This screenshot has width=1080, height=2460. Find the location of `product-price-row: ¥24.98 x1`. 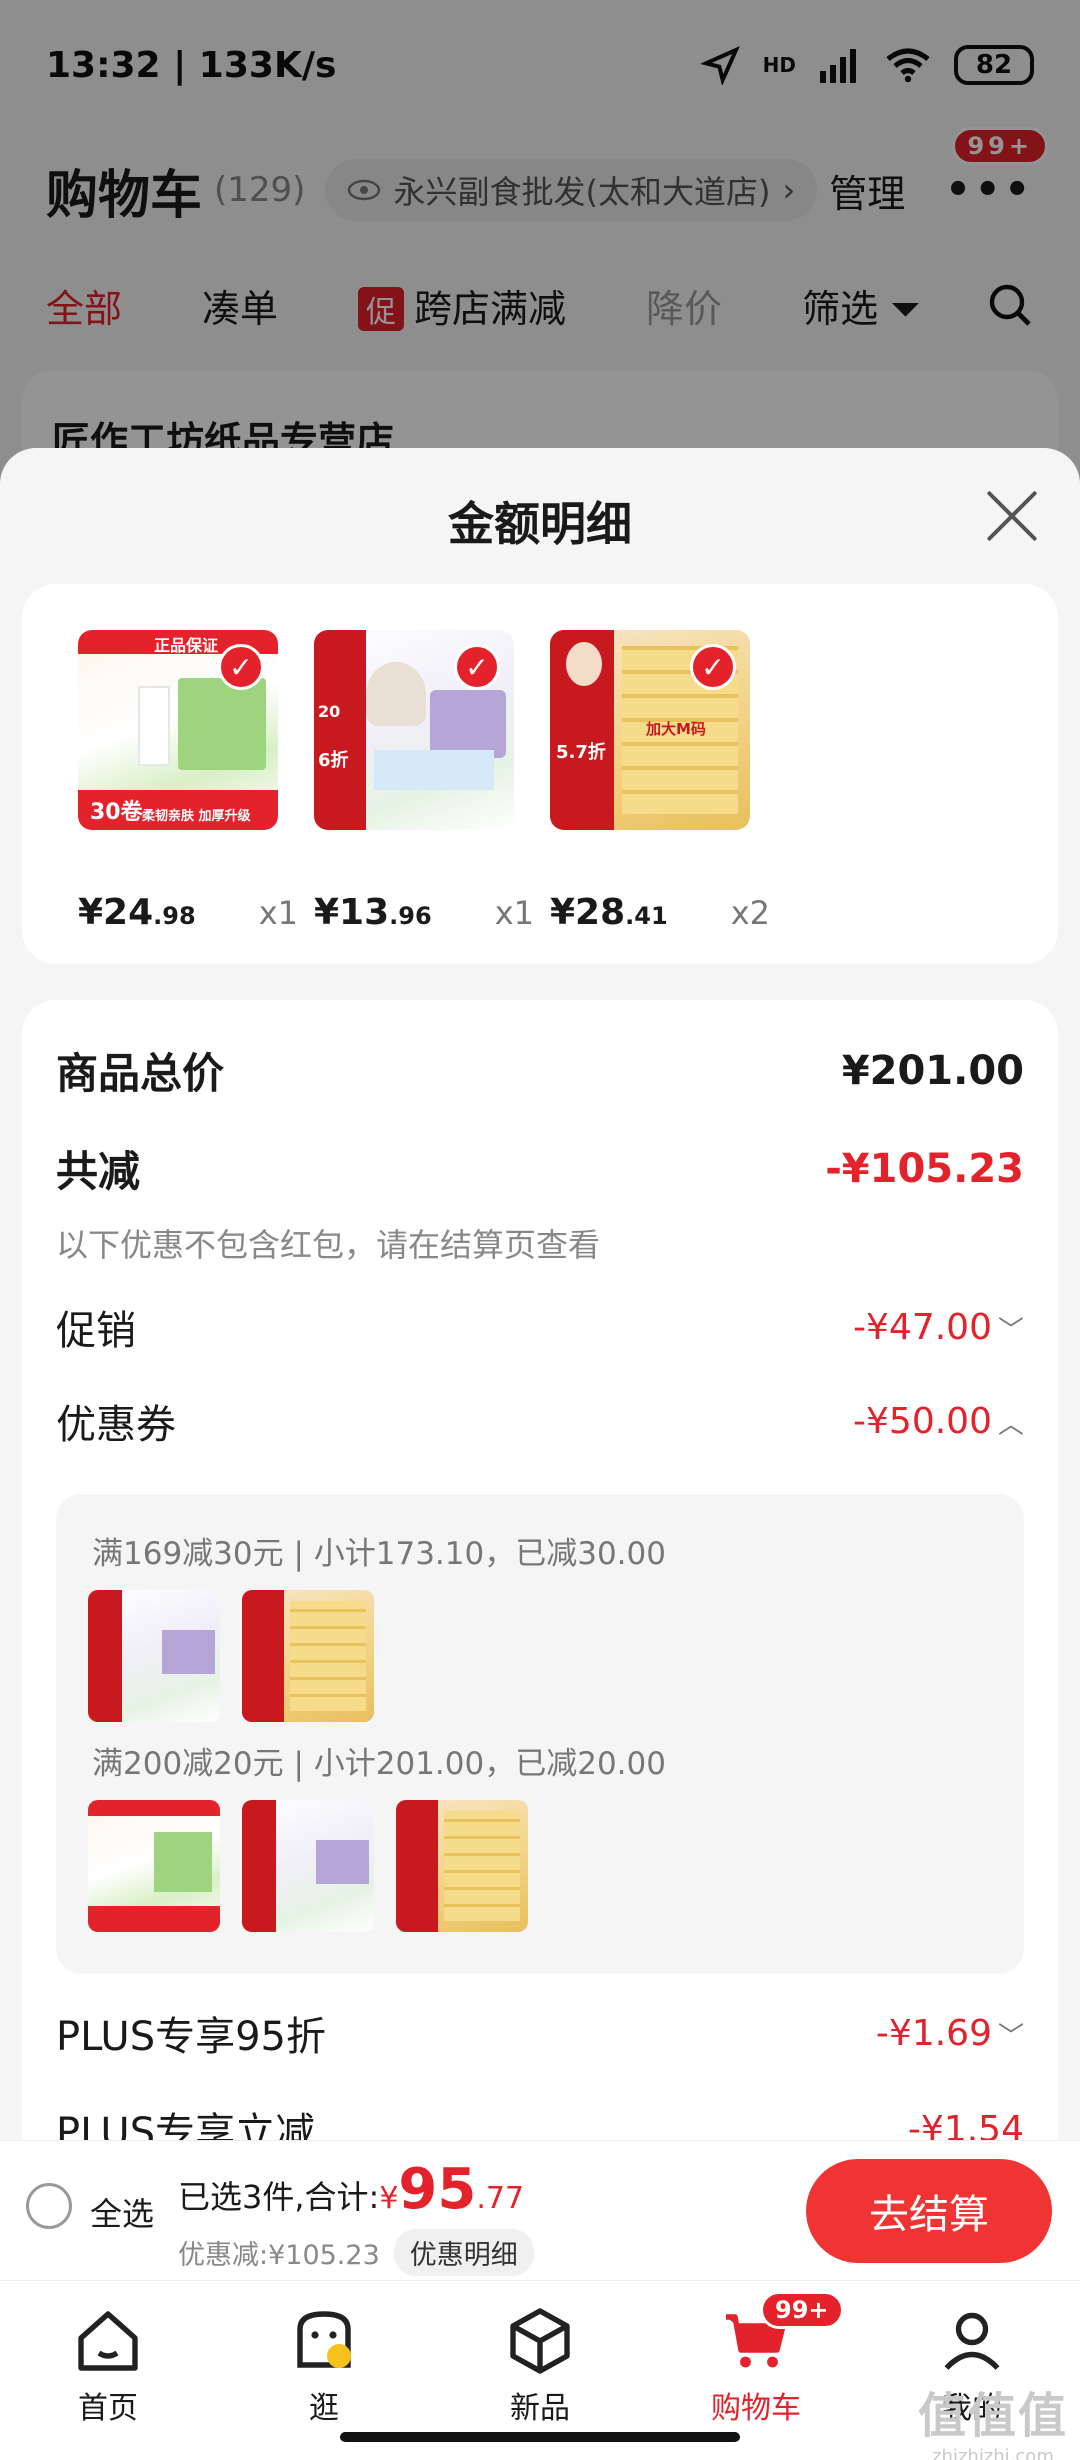

product-price-row: ¥24.98 x1 is located at coordinates (188, 912).